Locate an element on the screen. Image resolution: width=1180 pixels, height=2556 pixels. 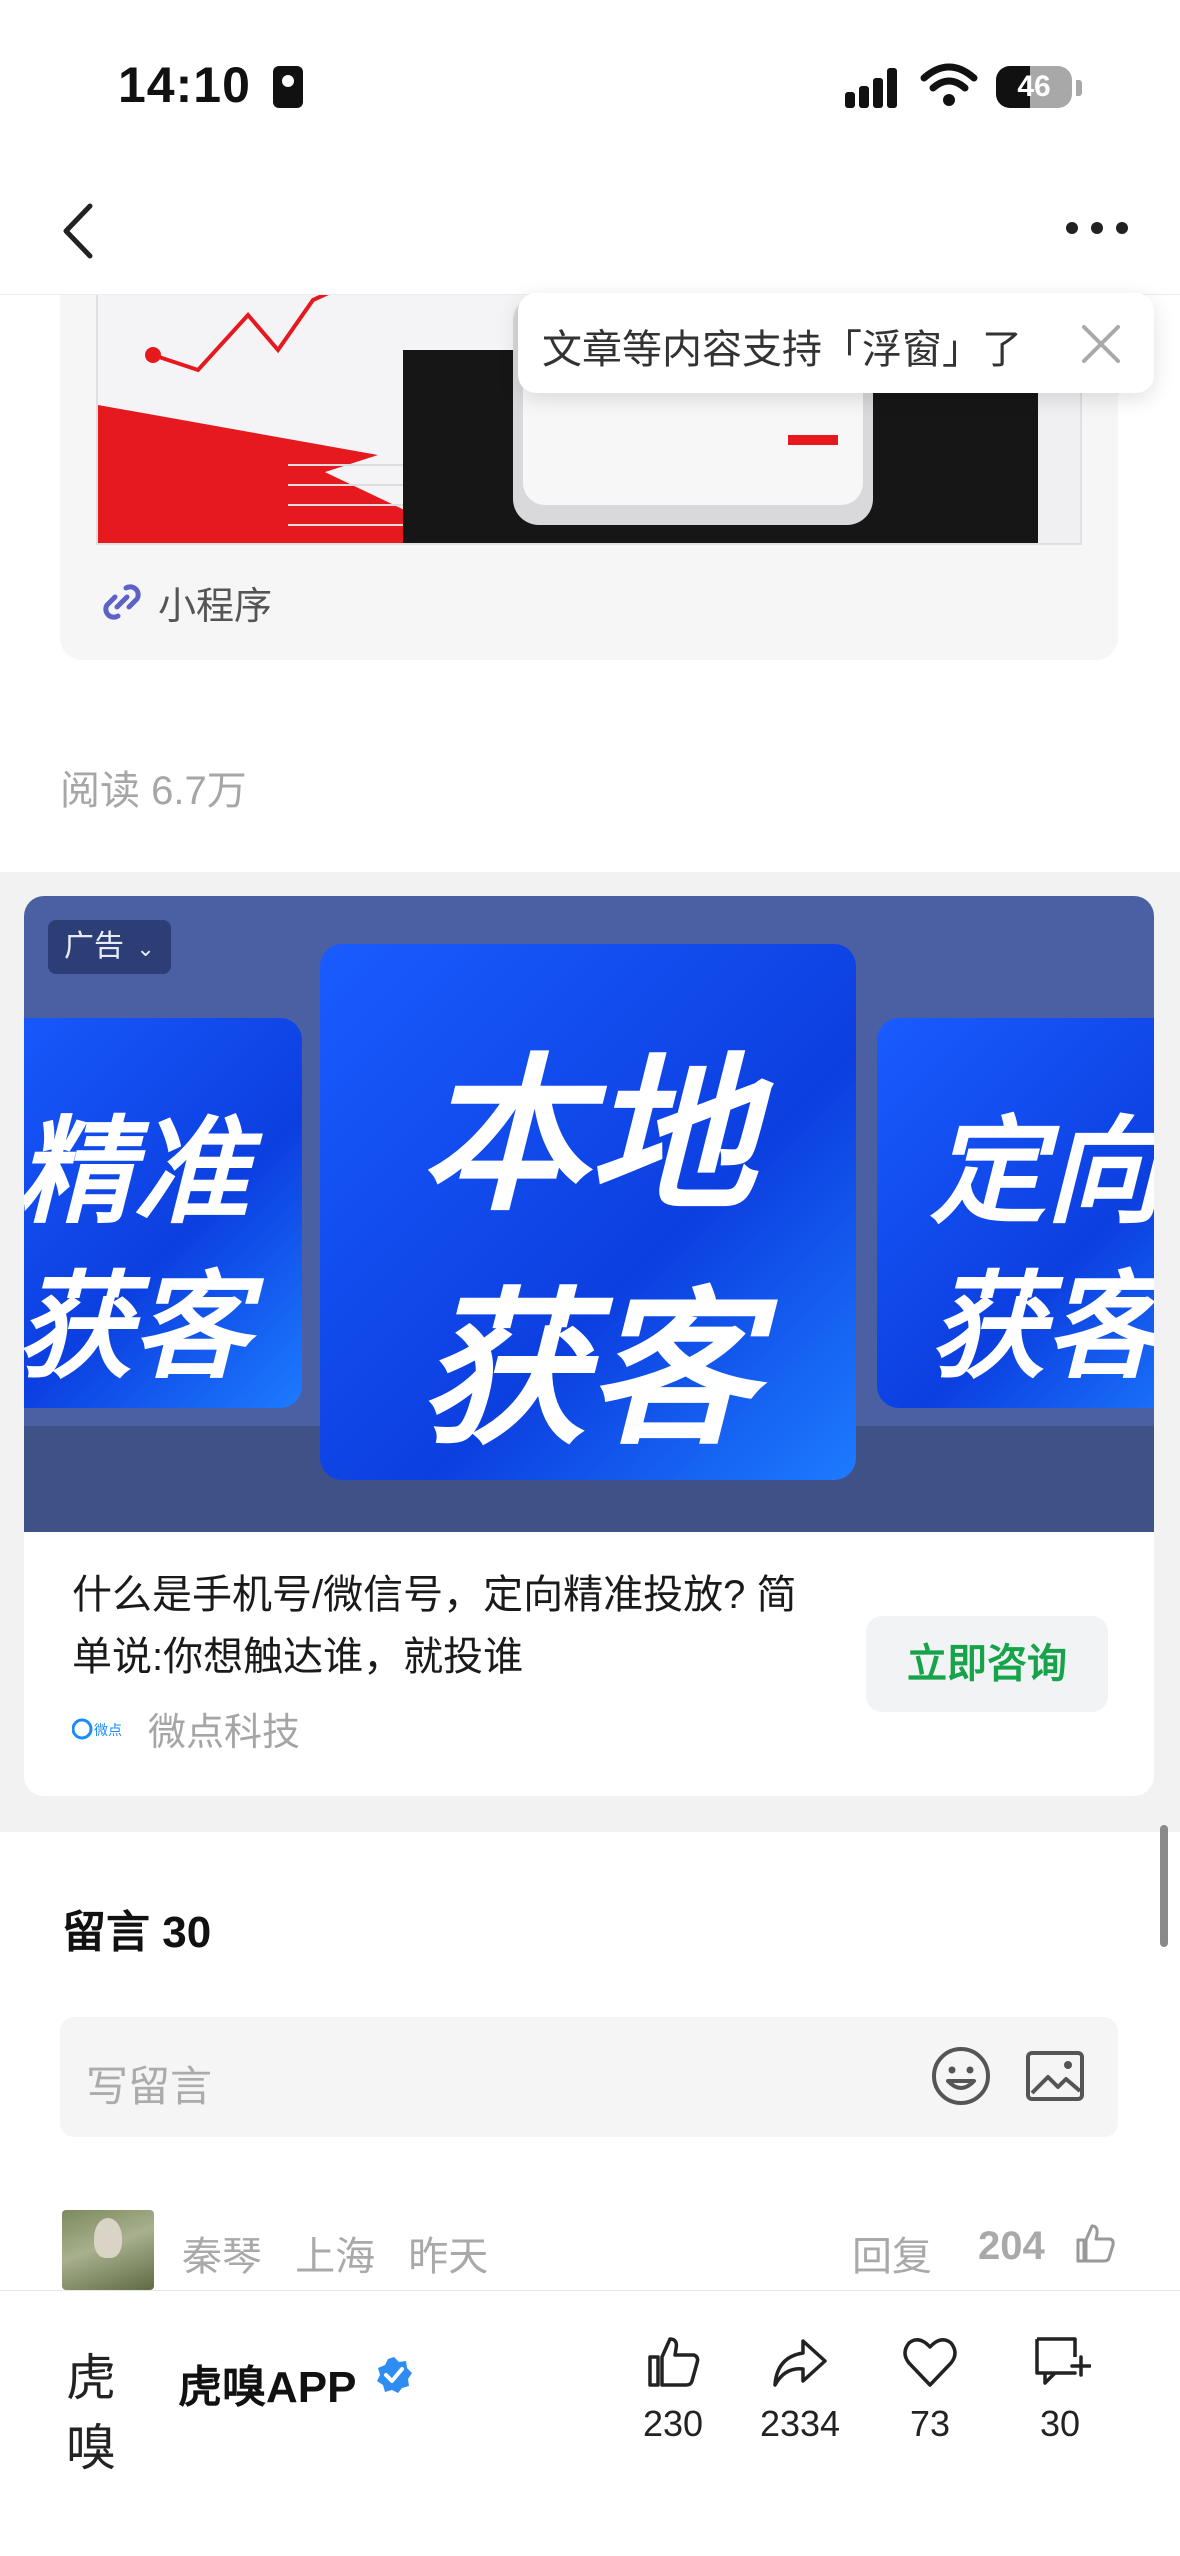
status-time: 14:10 is located at coordinates (184, 85).